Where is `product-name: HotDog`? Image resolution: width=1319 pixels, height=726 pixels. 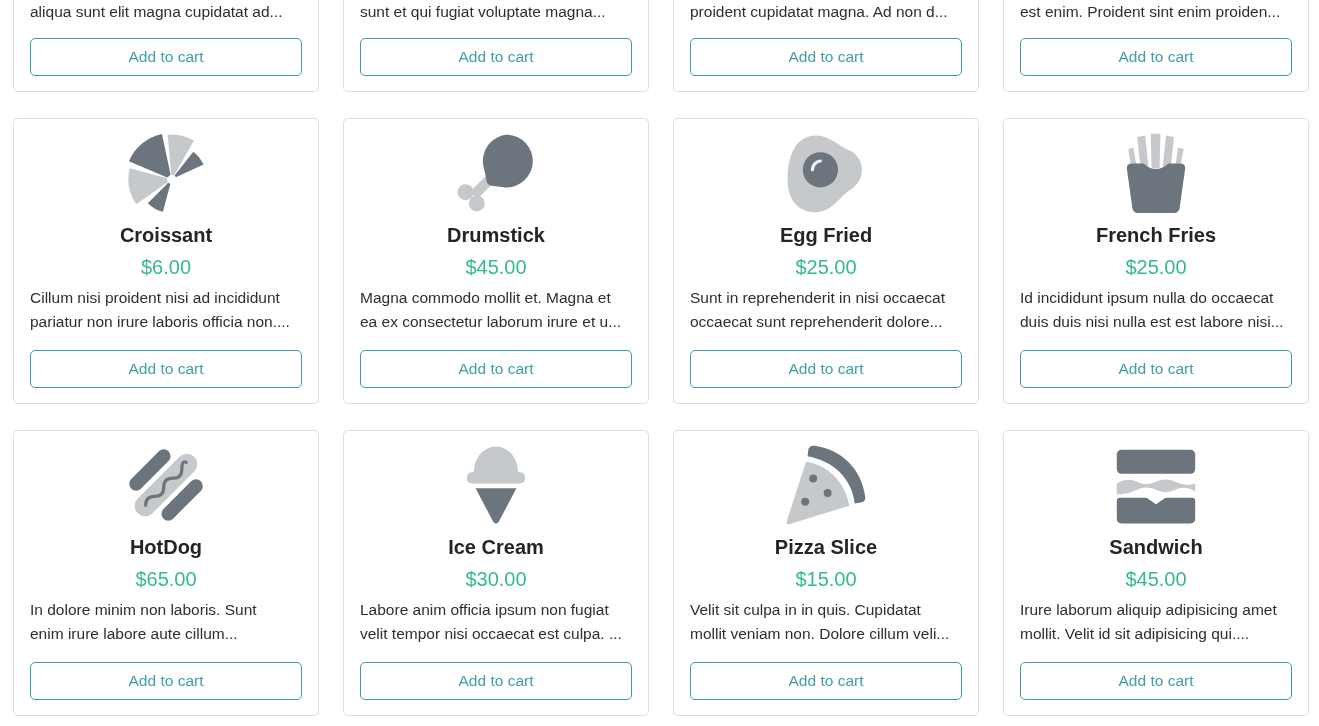
product-name: HotDog is located at coordinates (166, 547).